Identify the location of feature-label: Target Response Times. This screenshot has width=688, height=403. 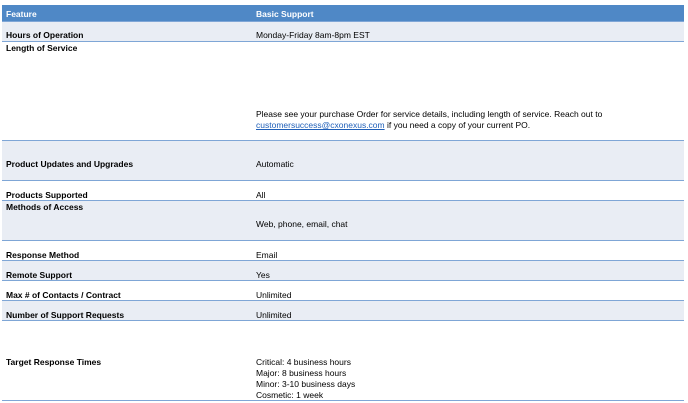
(54, 362).